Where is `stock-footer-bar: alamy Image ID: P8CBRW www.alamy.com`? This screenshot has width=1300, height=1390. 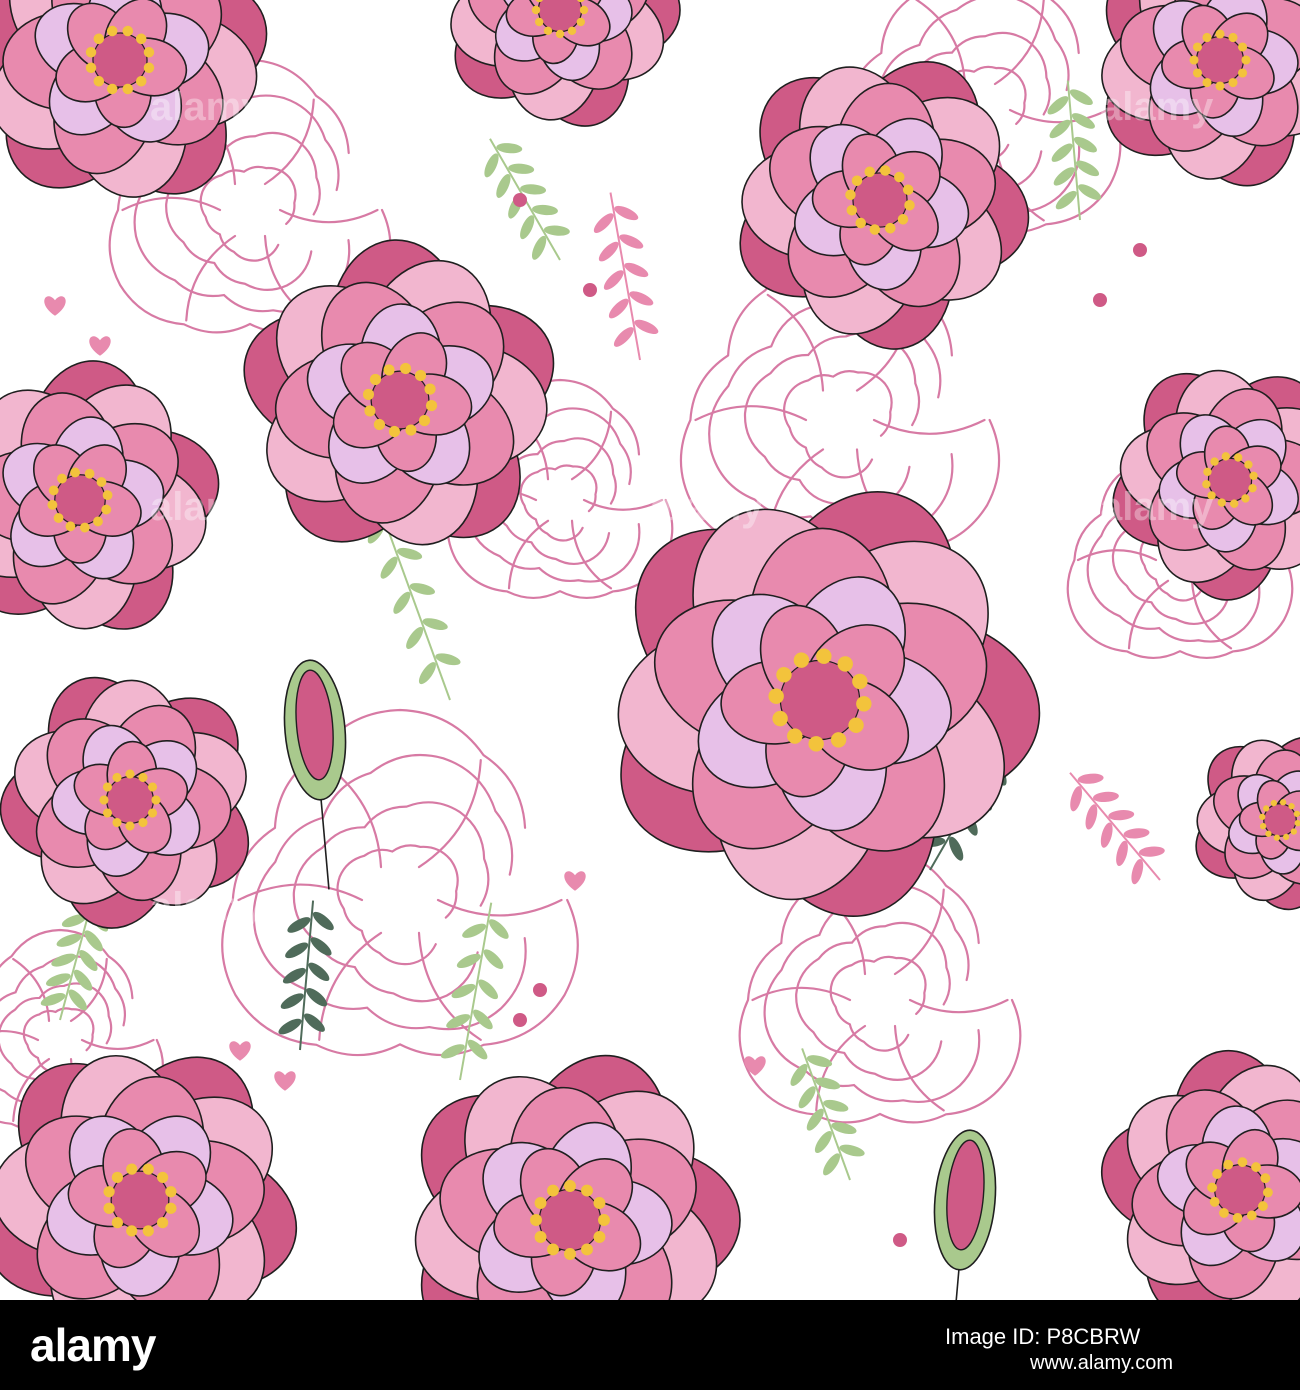 stock-footer-bar: alamy Image ID: P8CBRW www.alamy.com is located at coordinates (650, 1345).